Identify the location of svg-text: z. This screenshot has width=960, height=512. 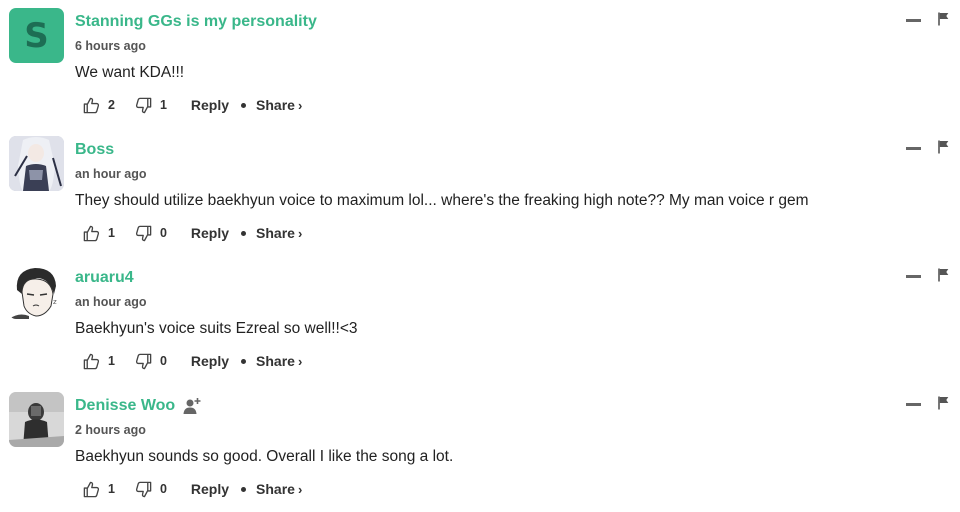
(55, 302).